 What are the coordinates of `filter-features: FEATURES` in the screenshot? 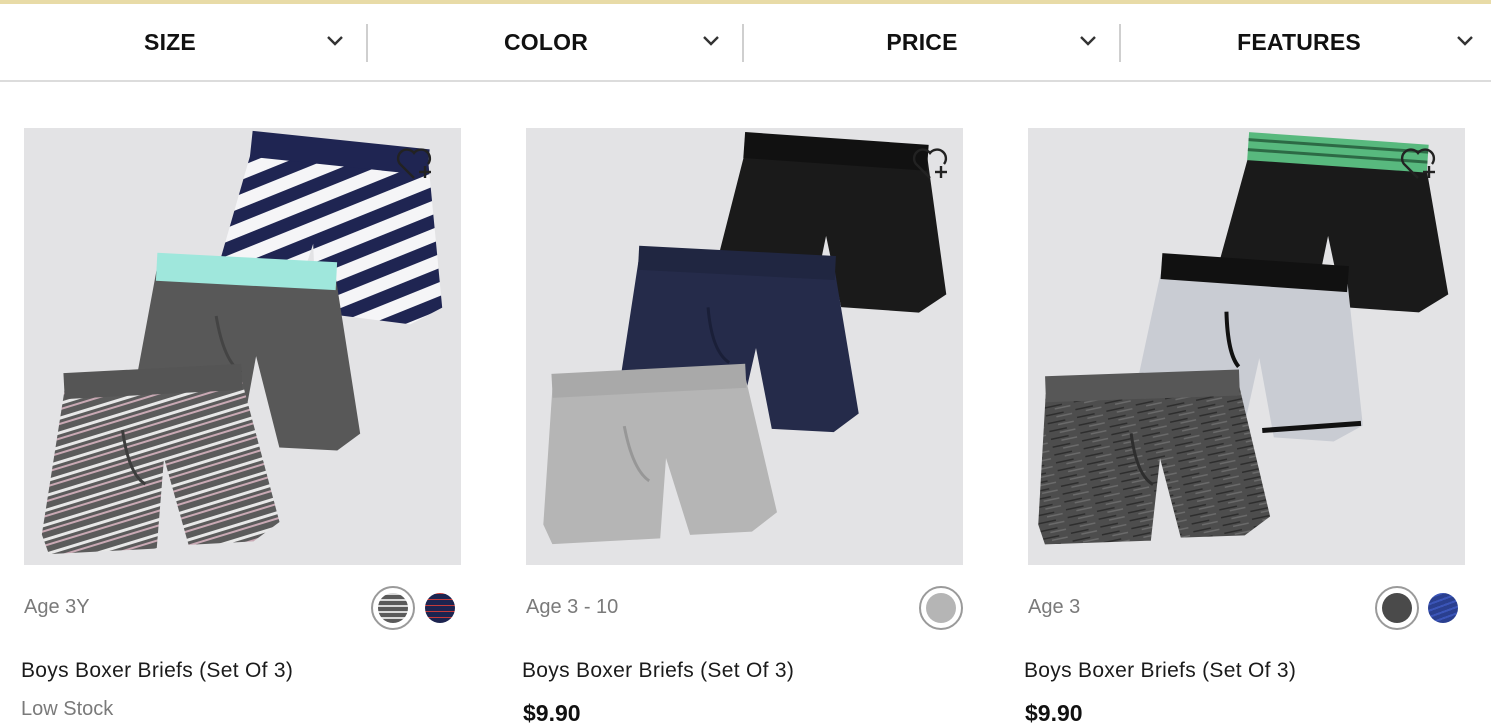 It's located at (1299, 42).